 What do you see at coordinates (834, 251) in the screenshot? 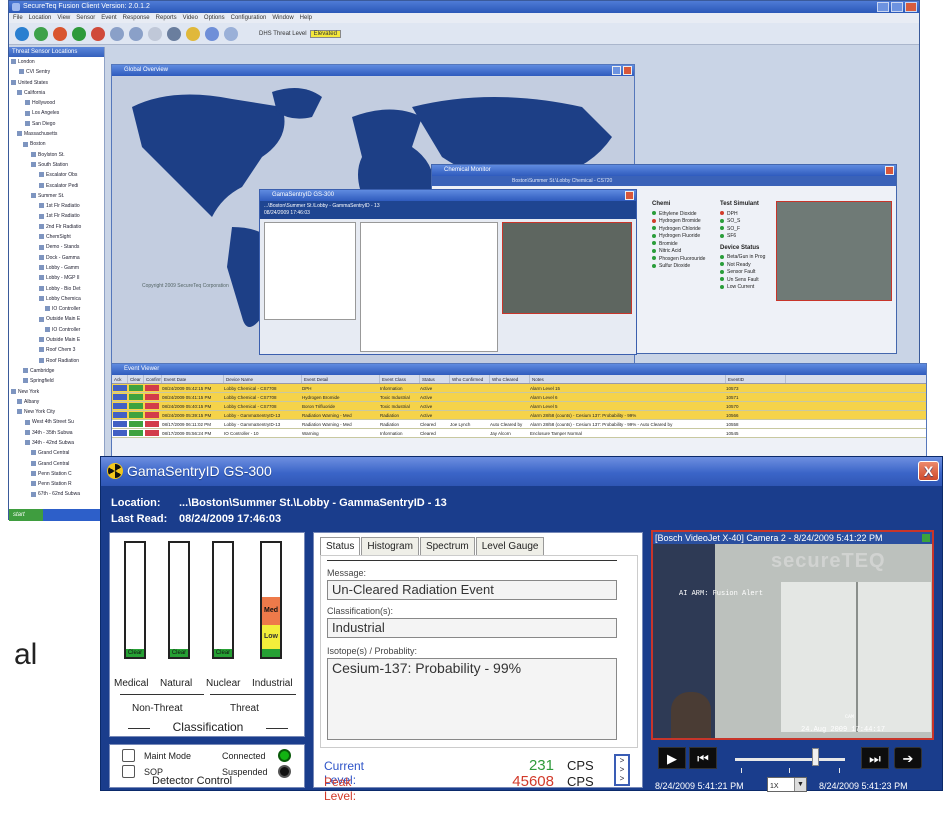
I see `chemical-camera-feed` at bounding box center [834, 251].